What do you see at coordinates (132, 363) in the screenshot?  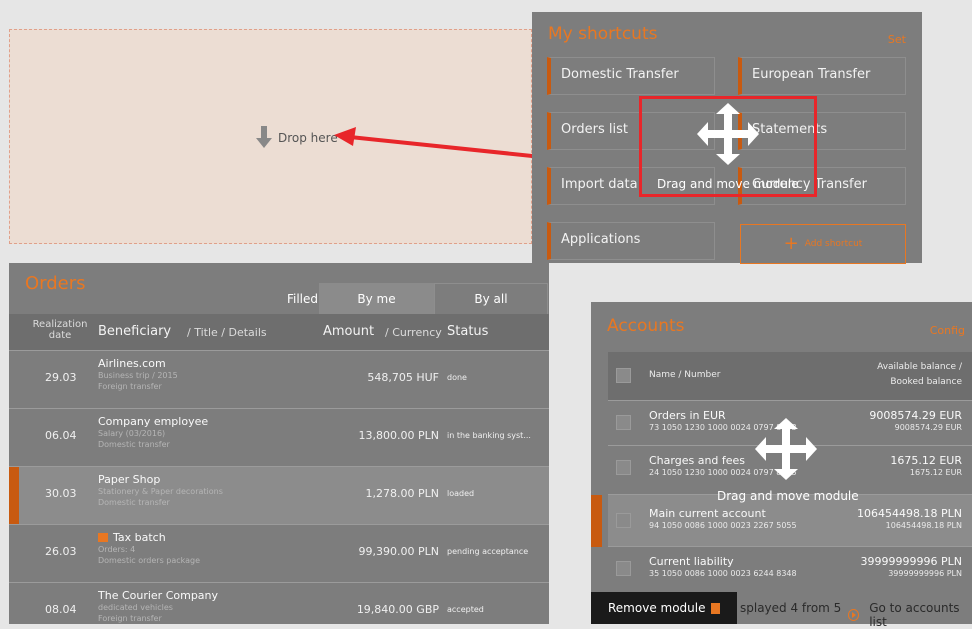 I see `row-beneficiary: Airlines.com` at bounding box center [132, 363].